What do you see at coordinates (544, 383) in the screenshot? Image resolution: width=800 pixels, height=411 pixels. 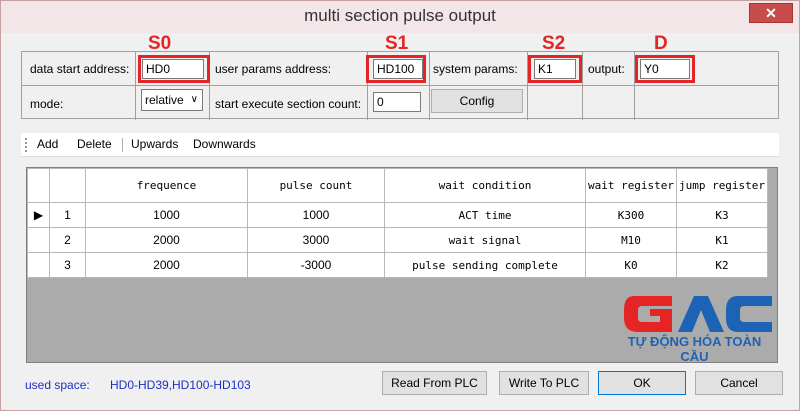 I see `write-to-plc-button: Write To PLC` at bounding box center [544, 383].